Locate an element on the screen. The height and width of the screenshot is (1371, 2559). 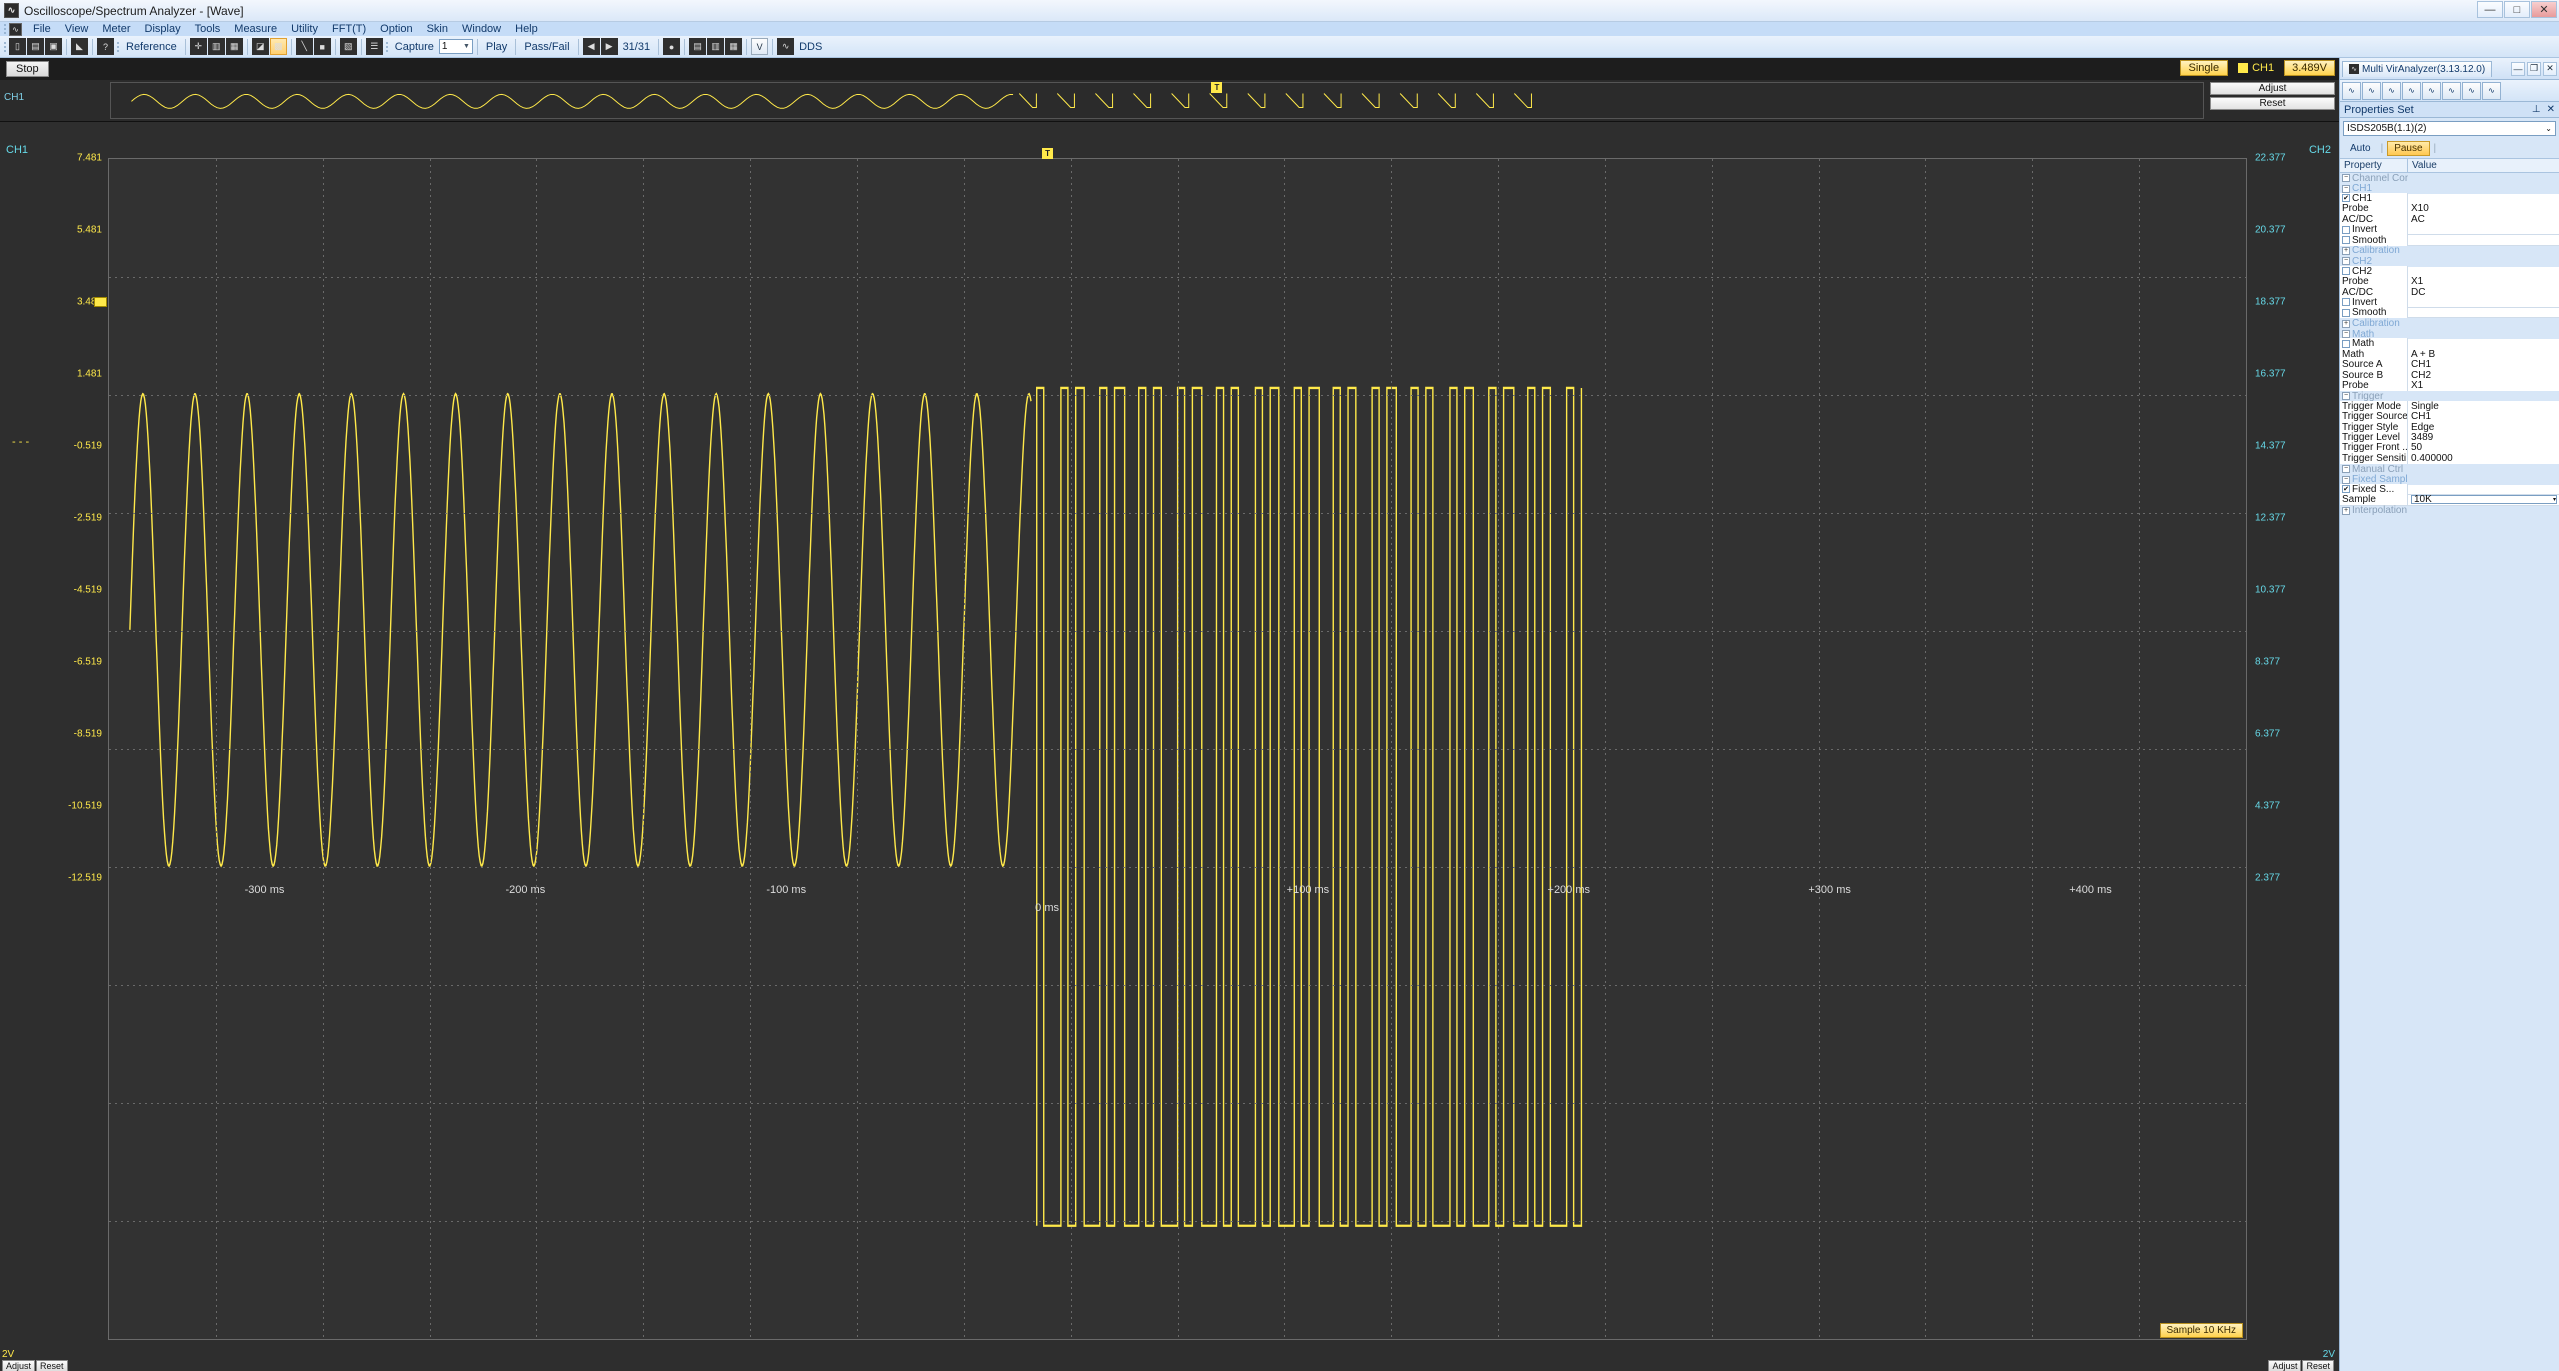
color-palette-icon: ▧ is located at coordinates (348, 46).